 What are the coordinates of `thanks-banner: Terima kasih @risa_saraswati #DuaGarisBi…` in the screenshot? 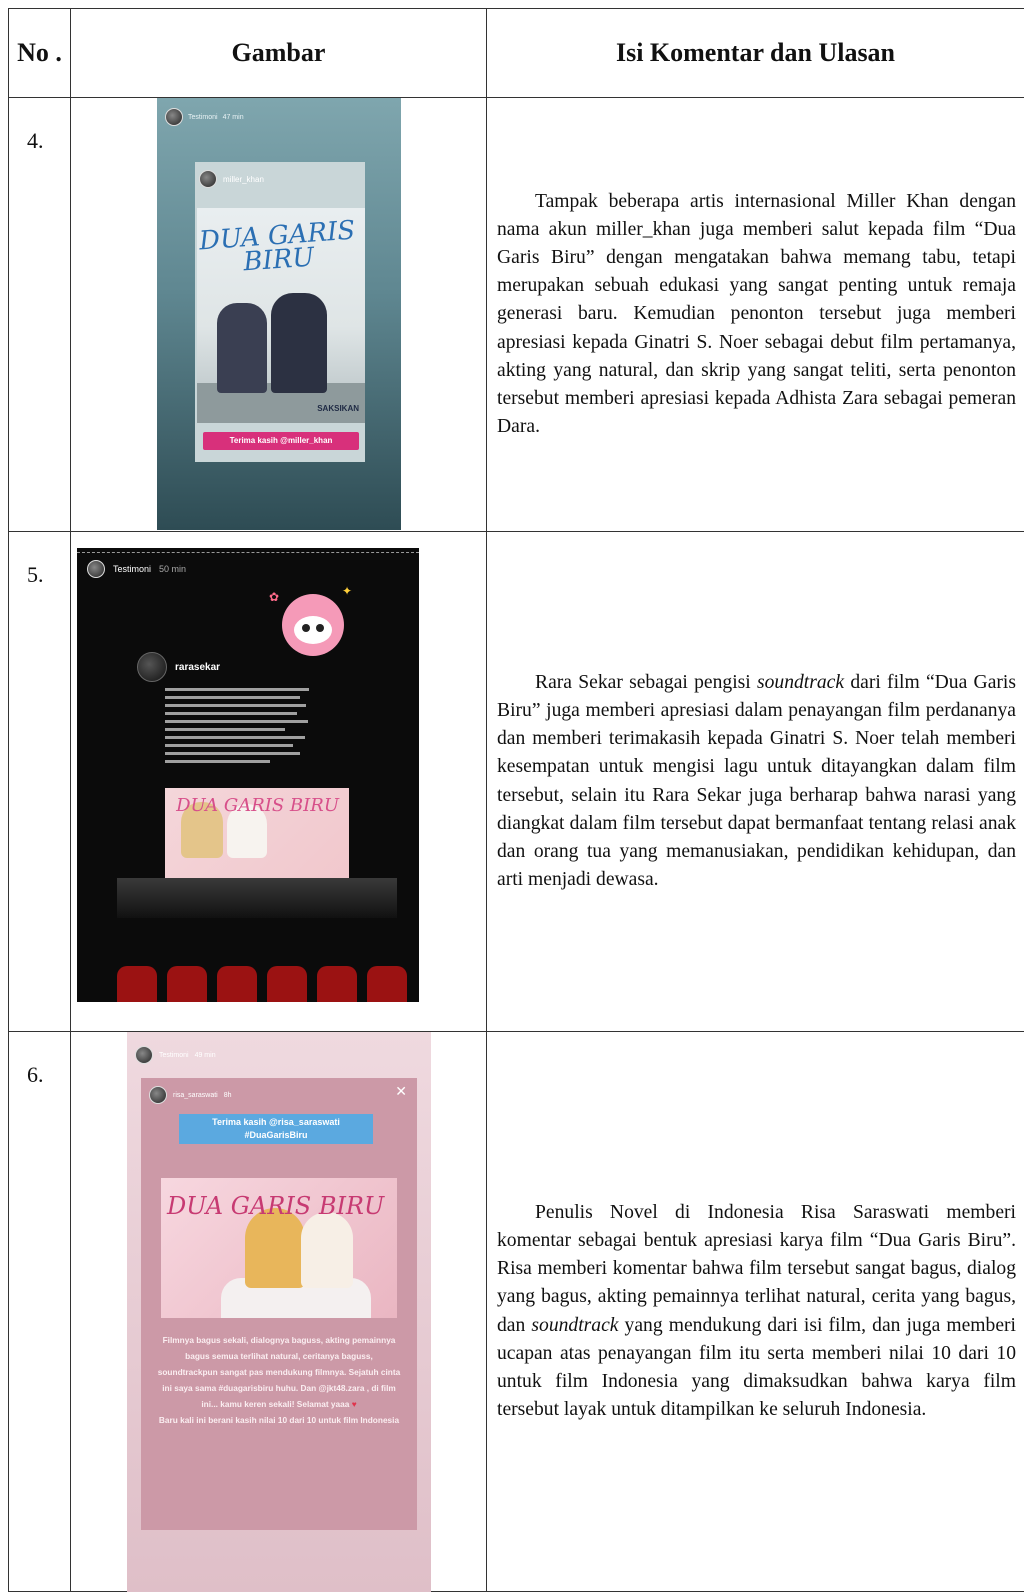 It's located at (276, 1129).